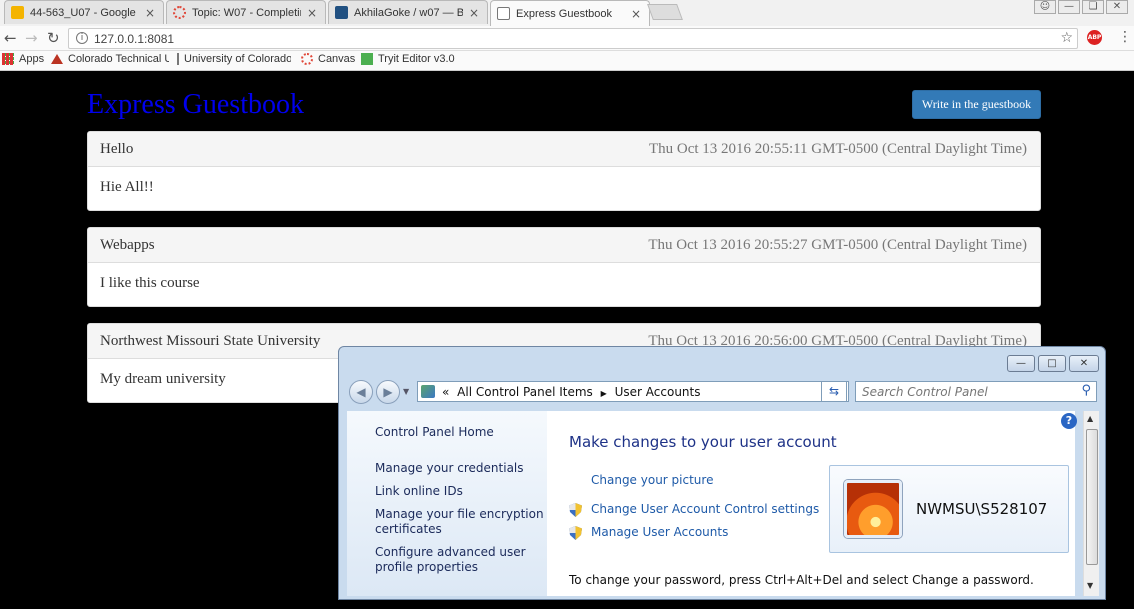 Image resolution: width=1134 pixels, height=609 pixels. I want to click on new-tab-button, so click(665, 12).